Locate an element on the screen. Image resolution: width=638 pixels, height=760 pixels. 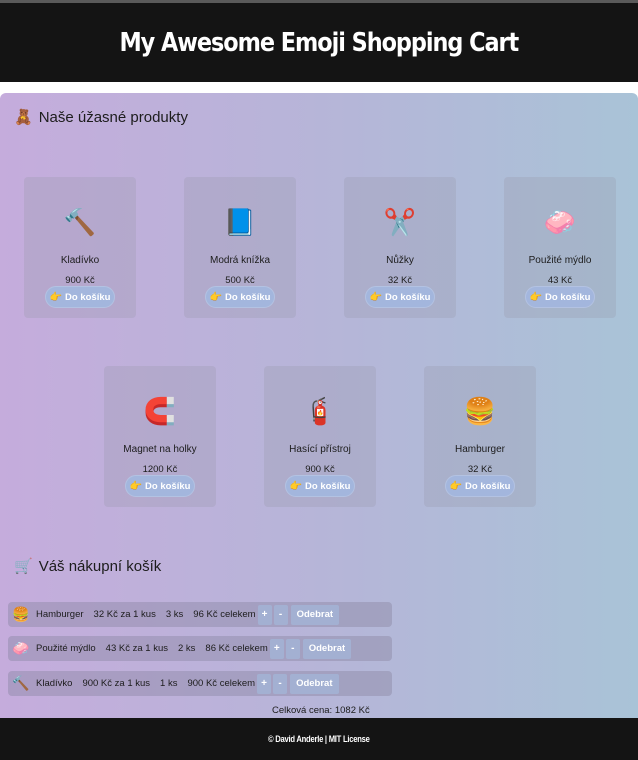
cart-item-name: Hamburger is located at coordinates (60, 614).